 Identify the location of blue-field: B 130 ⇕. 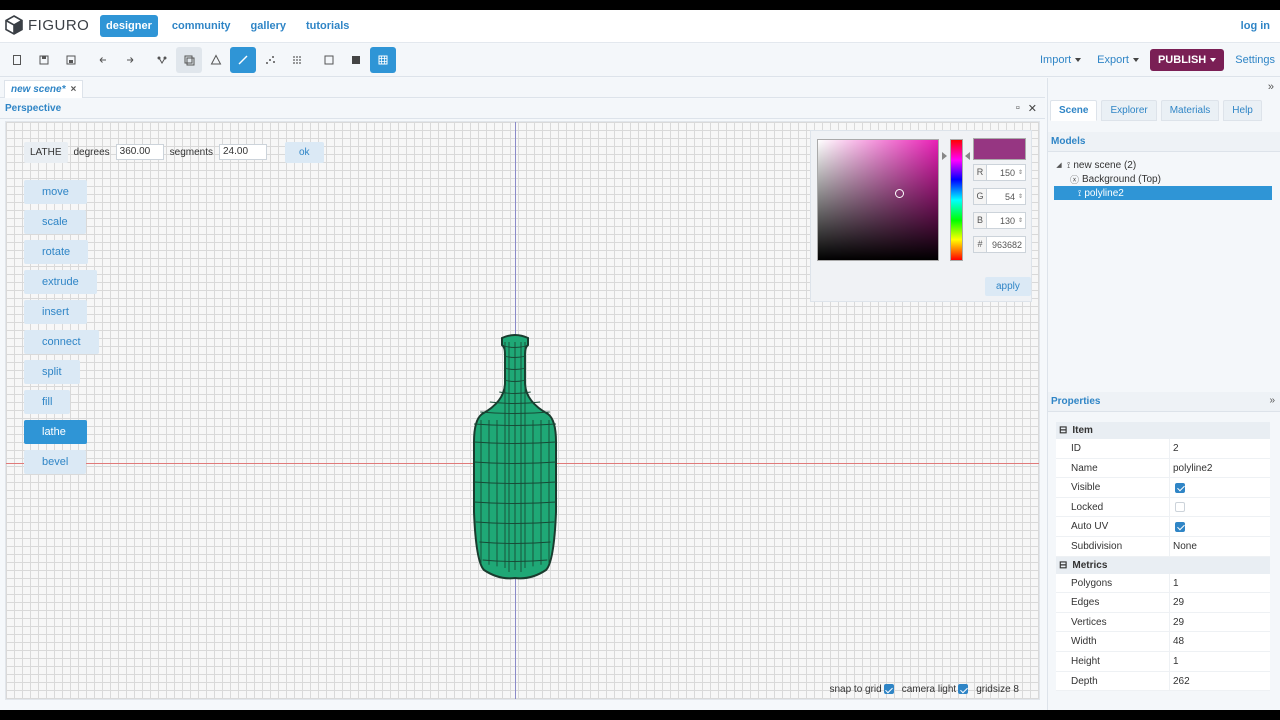
(999, 220).